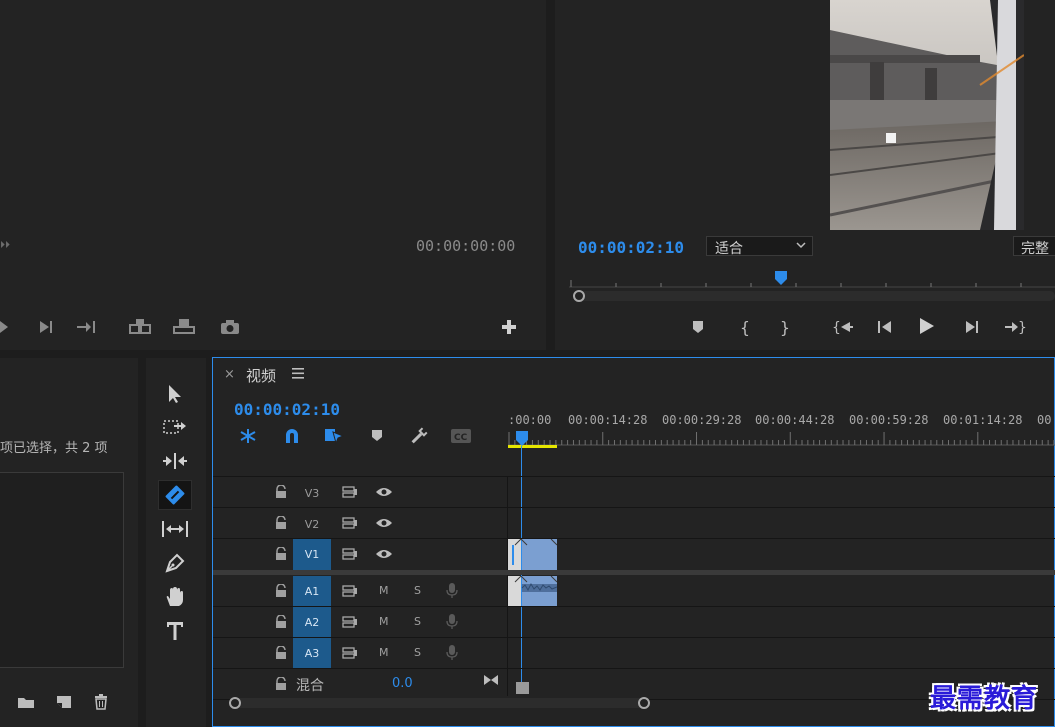  I want to click on track-label-a2: A2, so click(312, 622).